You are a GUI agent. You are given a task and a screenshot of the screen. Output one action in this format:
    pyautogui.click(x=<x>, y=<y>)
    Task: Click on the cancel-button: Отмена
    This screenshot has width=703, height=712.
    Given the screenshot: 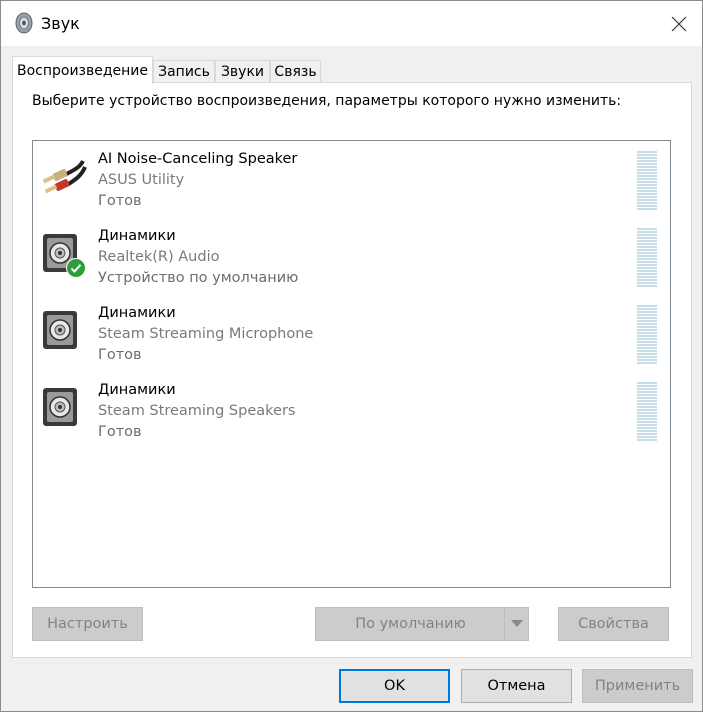 What is the action you would take?
    pyautogui.click(x=516, y=686)
    